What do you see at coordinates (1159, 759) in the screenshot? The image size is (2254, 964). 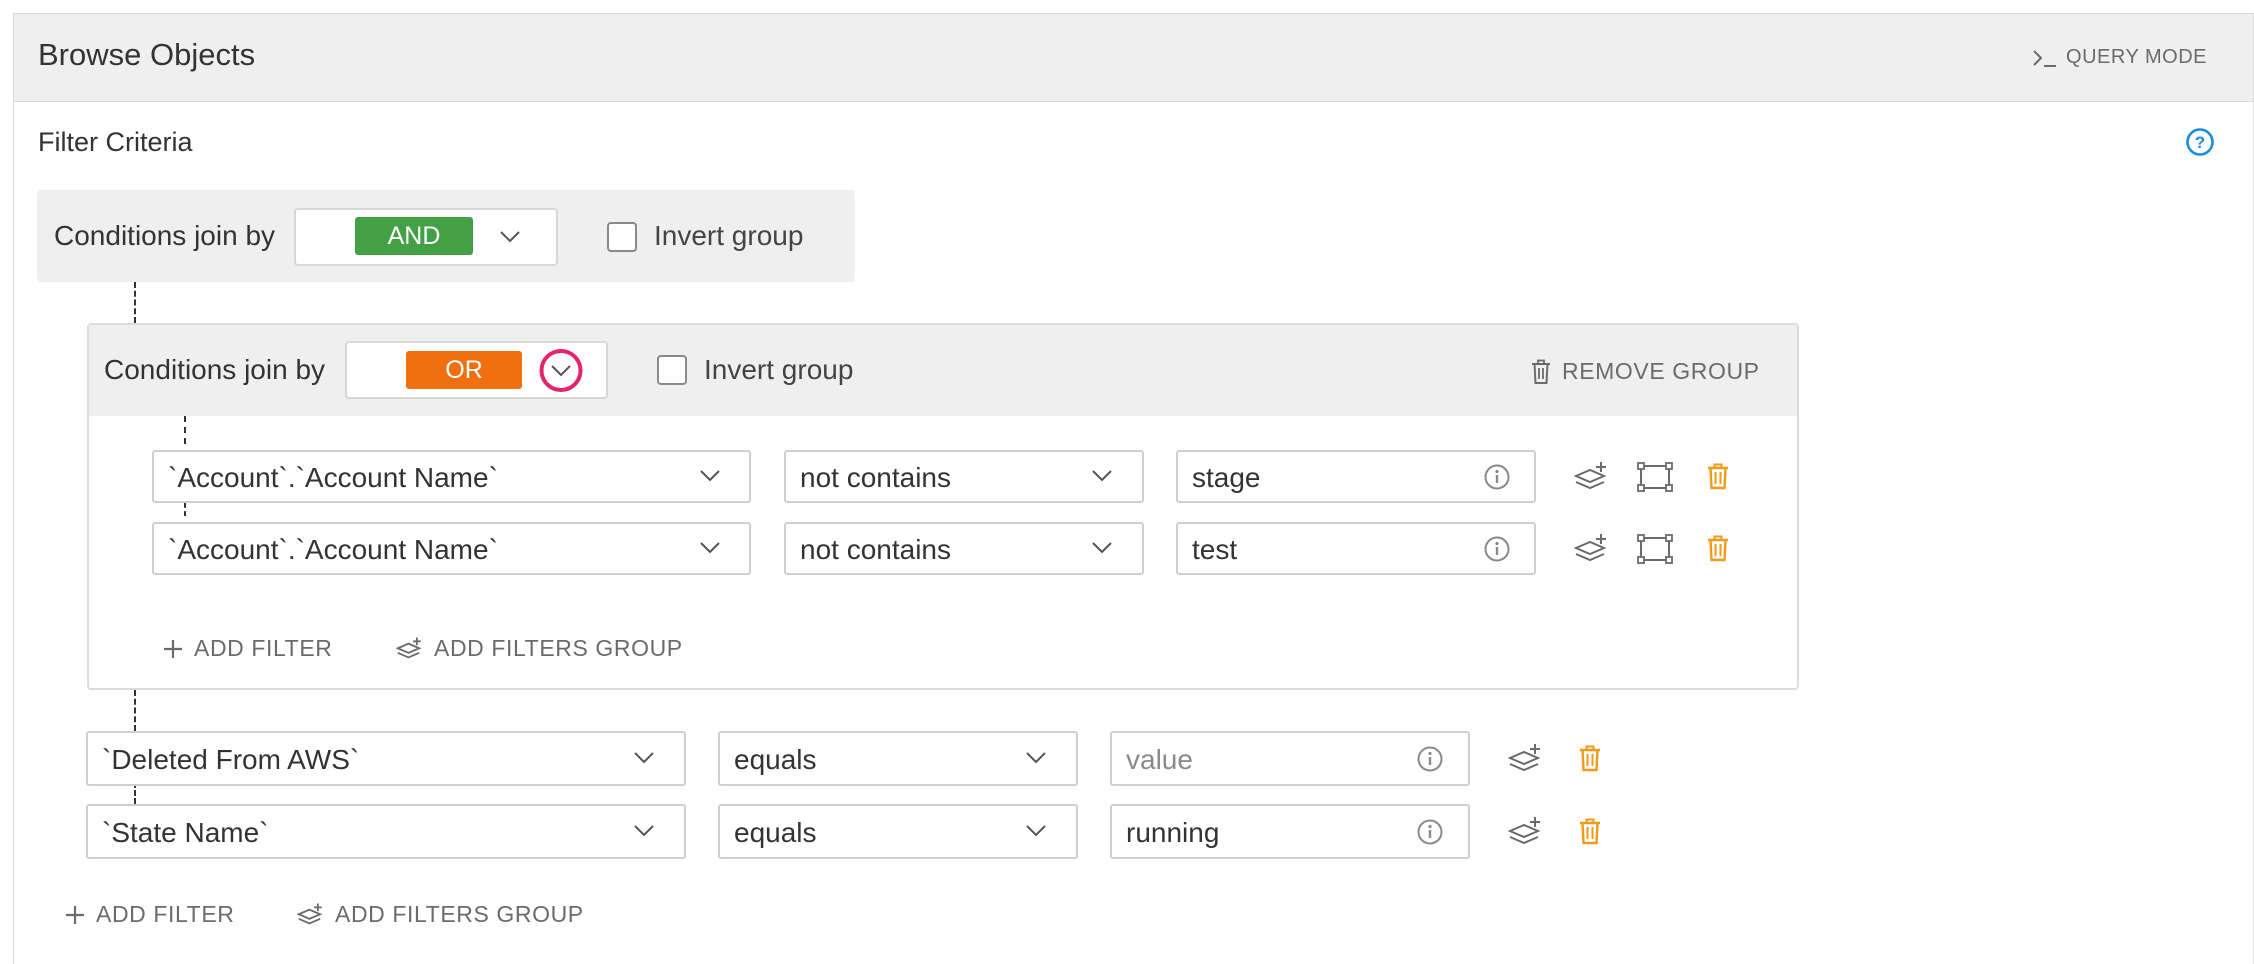 I see `value-placeholder: value` at bounding box center [1159, 759].